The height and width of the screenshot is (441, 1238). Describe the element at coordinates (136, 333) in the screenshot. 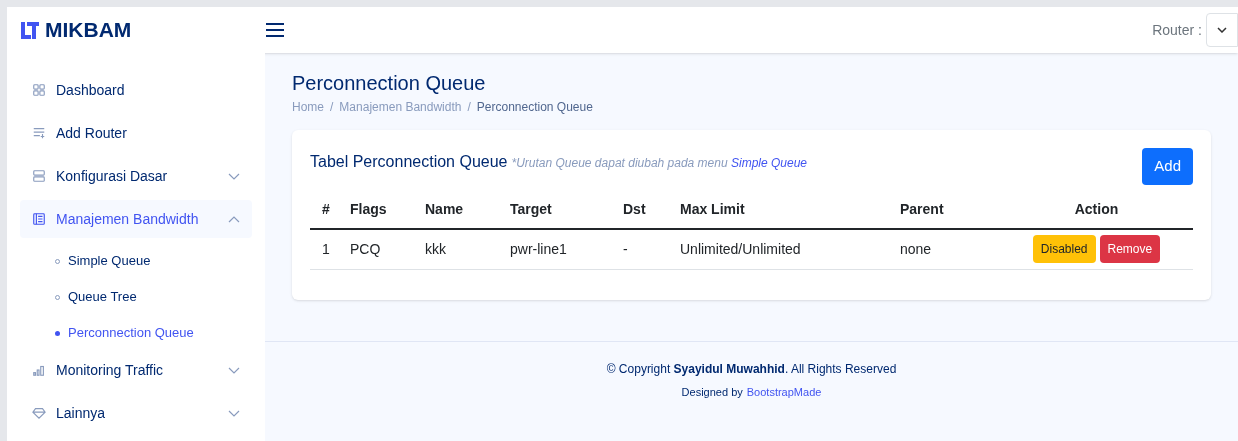

I see `submenu-item: Perconnection Queue` at that location.